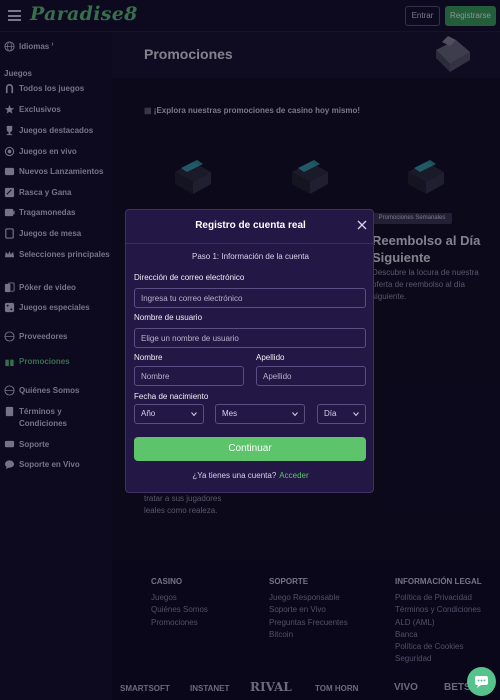 The width and height of the screenshot is (500, 700). Describe the element at coordinates (250, 338) in the screenshot. I see `username-field` at that location.